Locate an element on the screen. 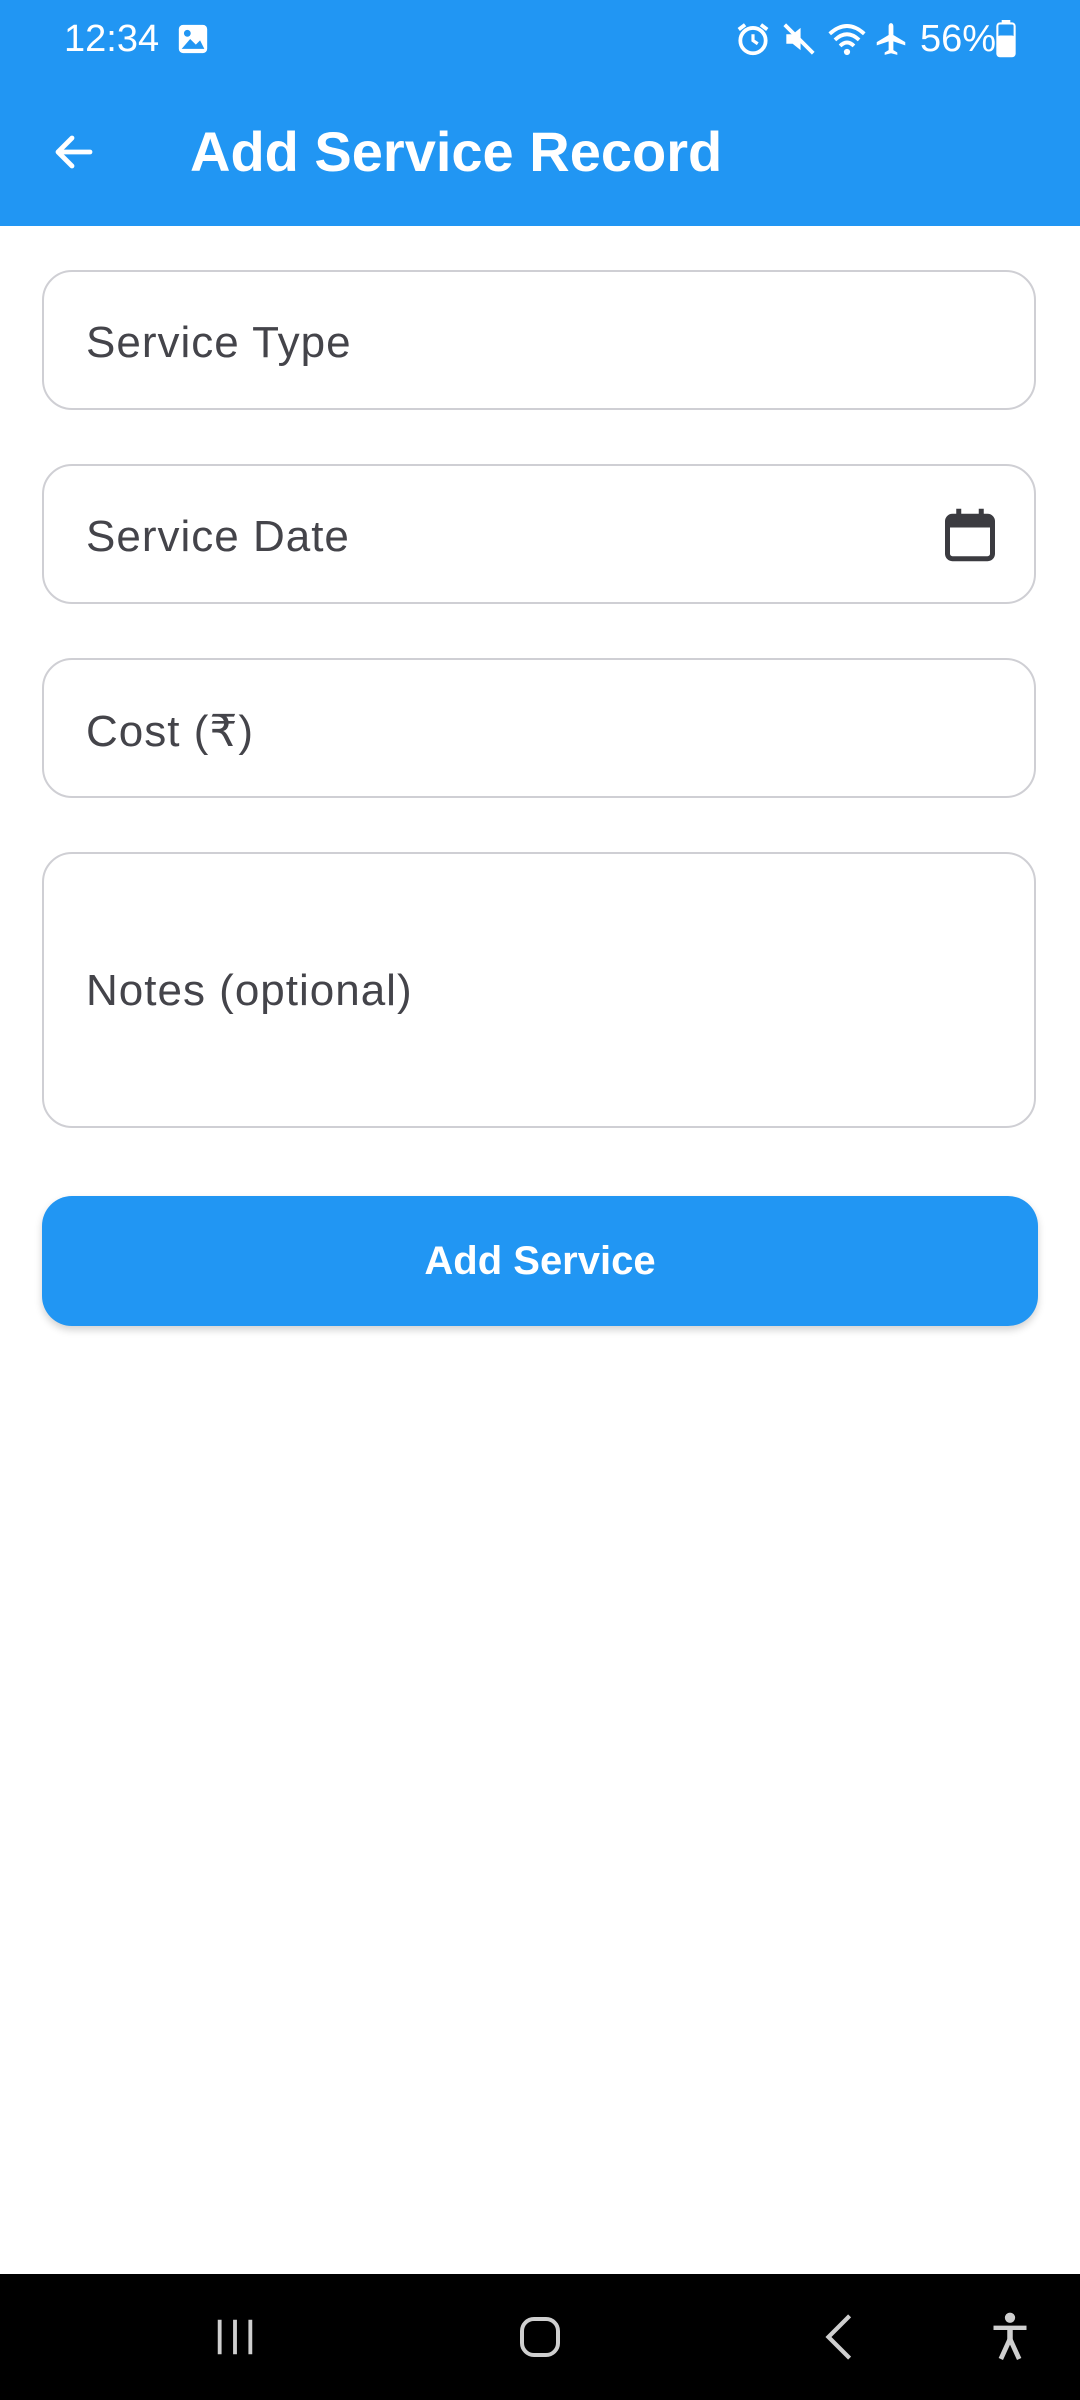  recent-apps-button is located at coordinates (235, 2337).